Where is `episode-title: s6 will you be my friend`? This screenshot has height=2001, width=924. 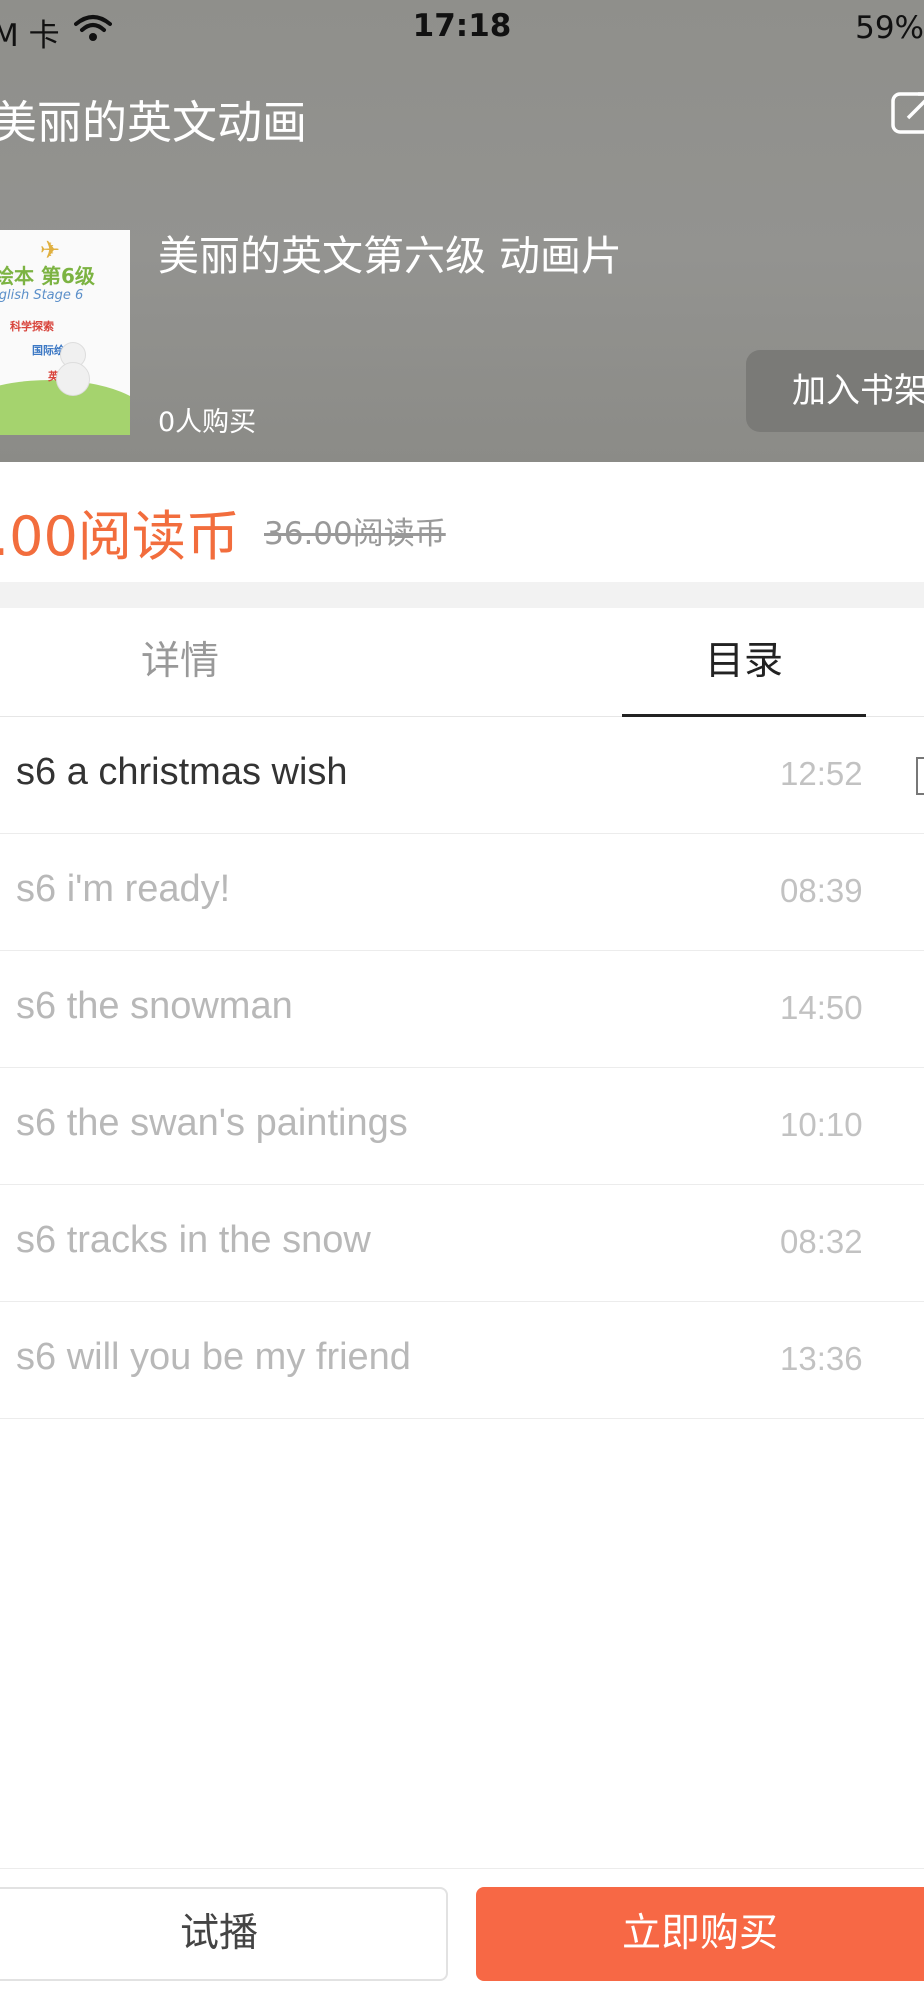
episode-title: s6 will you be my friend is located at coordinates (213, 1357).